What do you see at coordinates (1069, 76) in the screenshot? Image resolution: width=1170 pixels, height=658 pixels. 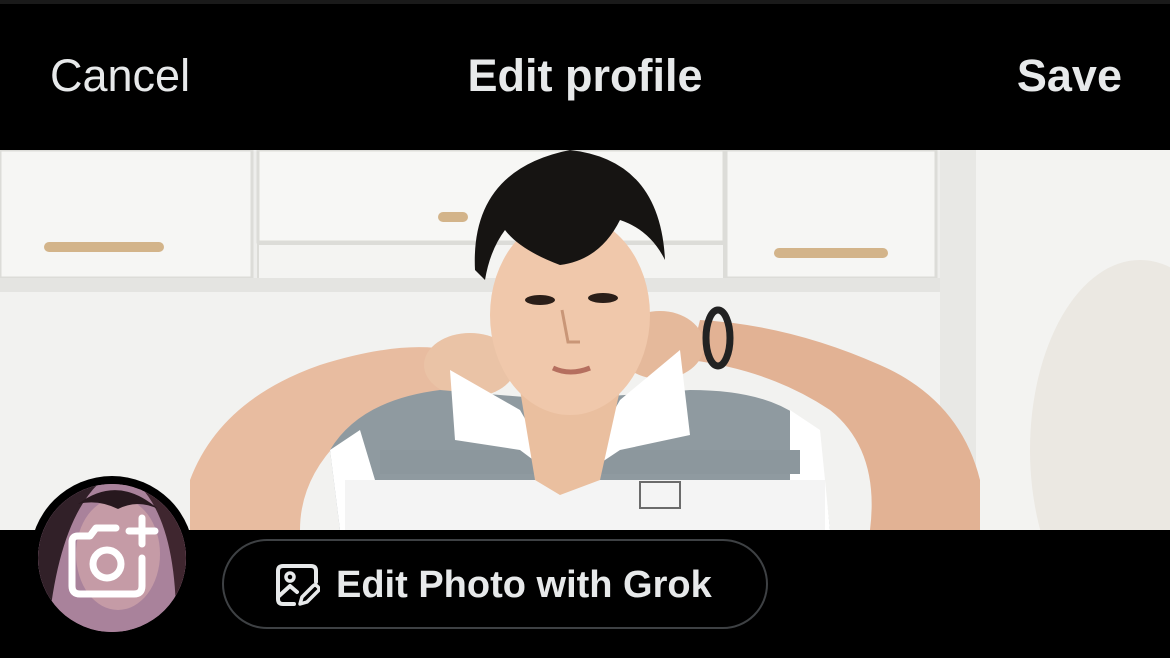 I see `save-button: Save` at bounding box center [1069, 76].